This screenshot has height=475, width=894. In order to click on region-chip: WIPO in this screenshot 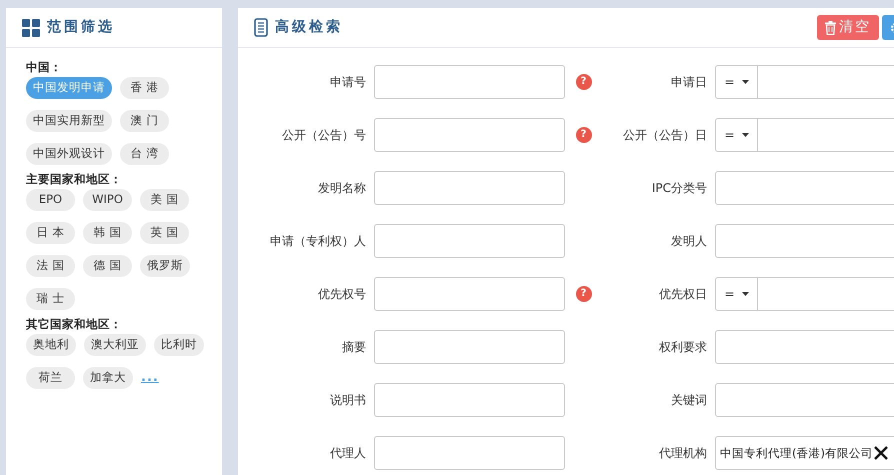, I will do `click(107, 200)`.